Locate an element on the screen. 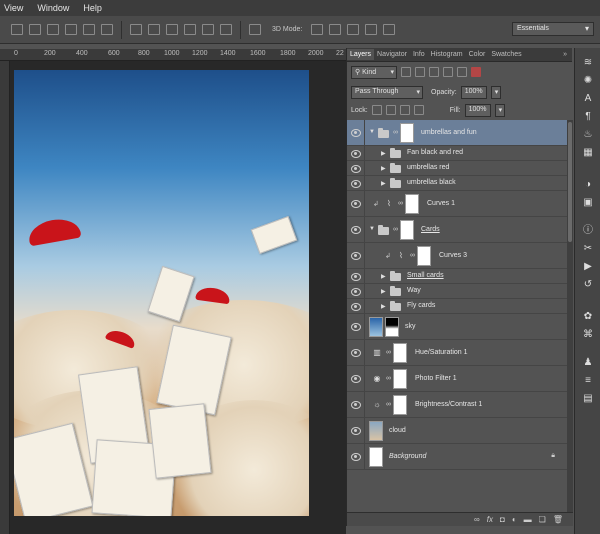  menu-window: Window is located at coordinates (53, 8).